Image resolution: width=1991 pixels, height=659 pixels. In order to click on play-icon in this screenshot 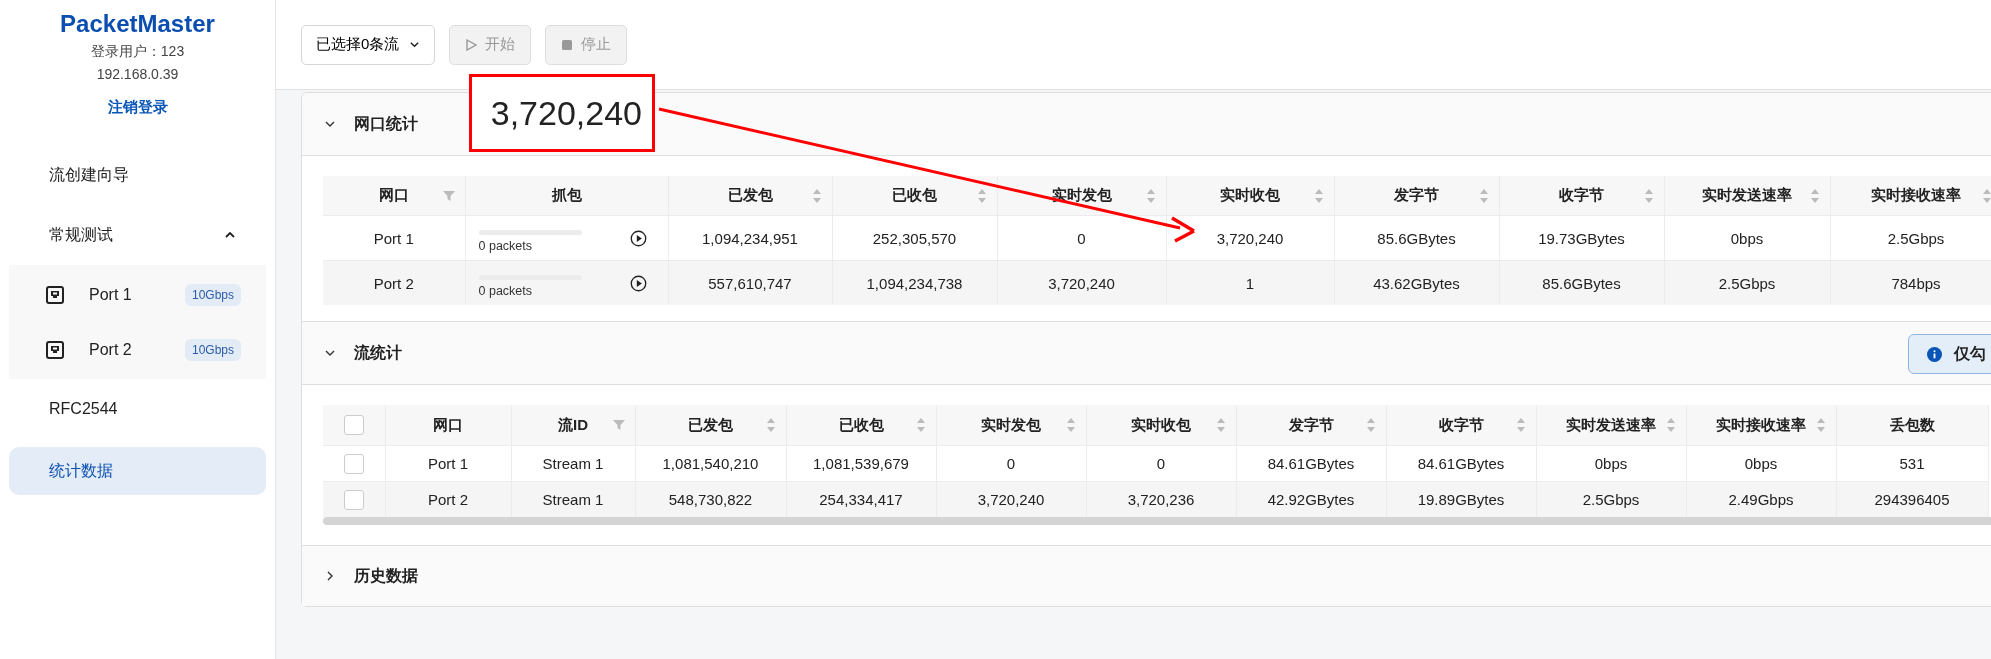, I will do `click(471, 44)`.